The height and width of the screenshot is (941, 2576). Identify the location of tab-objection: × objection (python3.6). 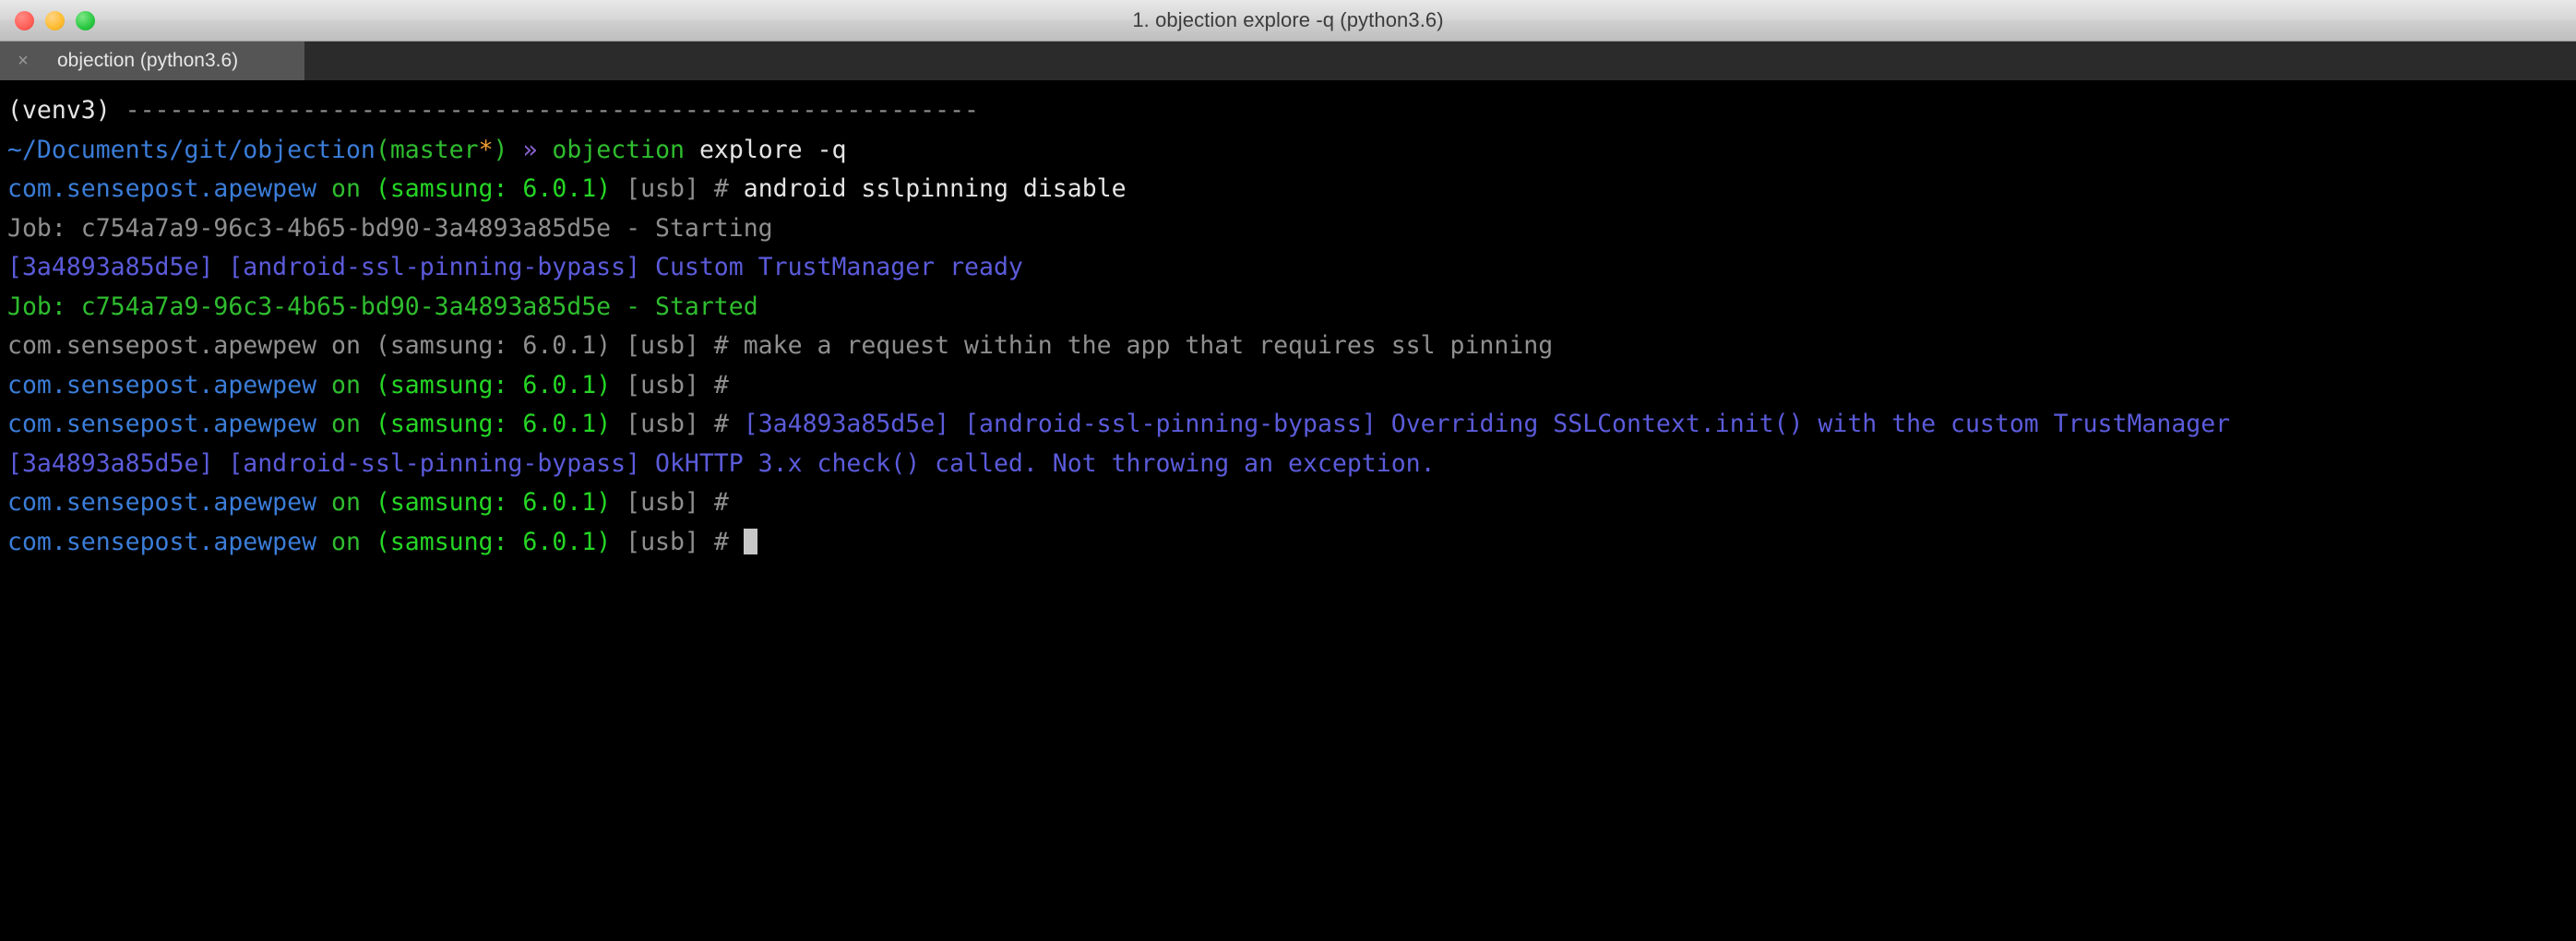
(152, 61).